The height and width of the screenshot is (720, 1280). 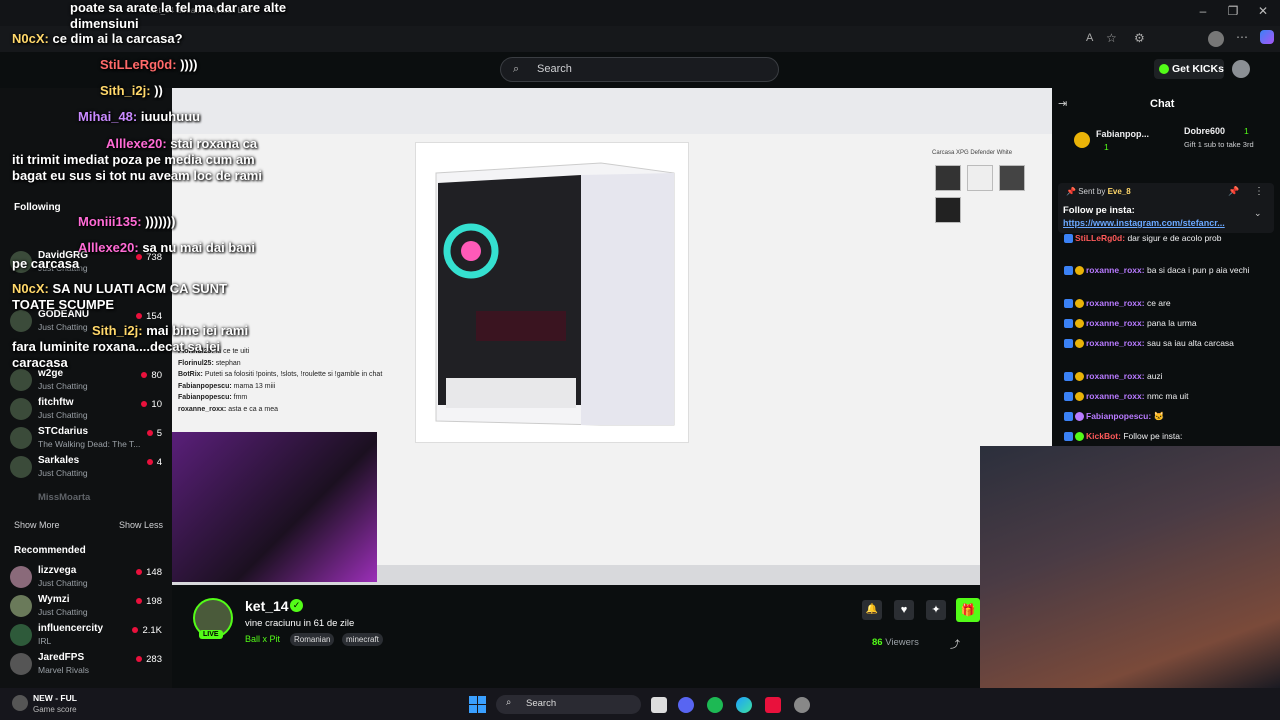 I want to click on sidebar-item-w2ge: w2ge Just Chatting 80, so click(x=89, y=382).